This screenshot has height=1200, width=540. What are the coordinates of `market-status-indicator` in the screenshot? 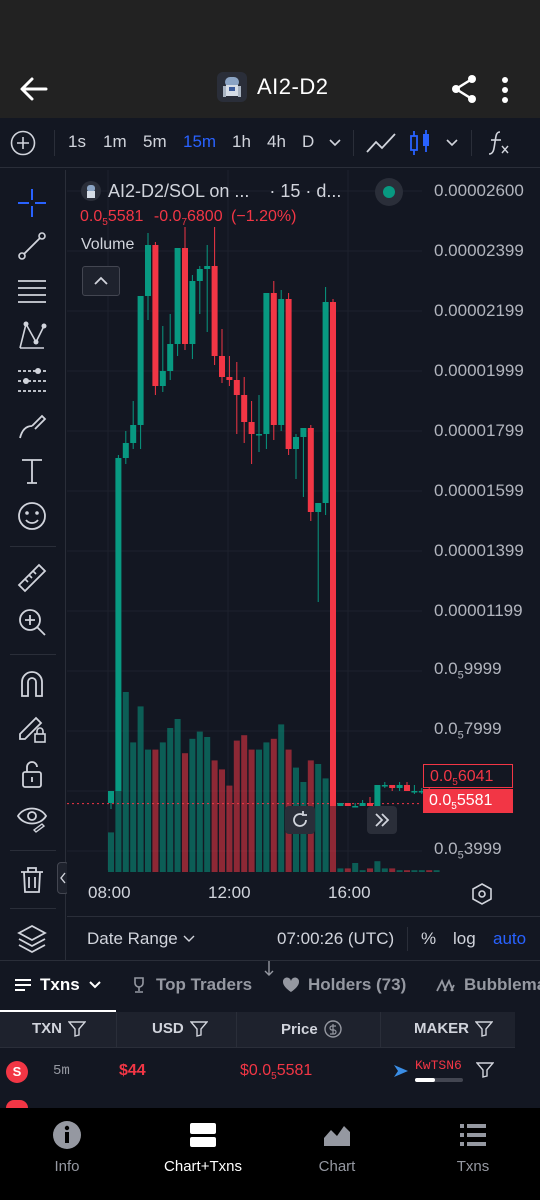 It's located at (389, 192).